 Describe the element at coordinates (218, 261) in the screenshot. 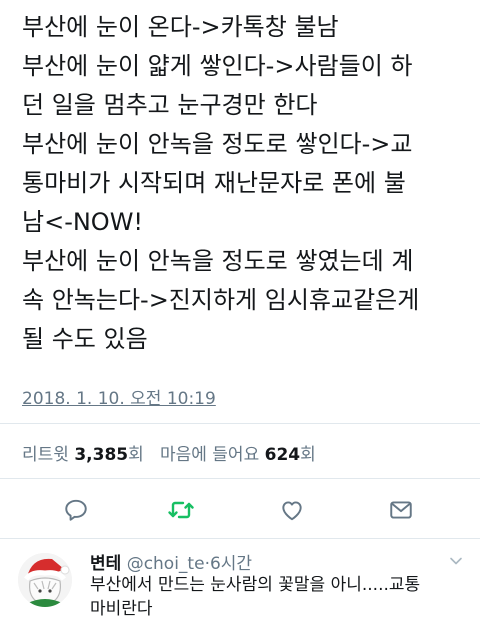

I see `tweet-line: 부산에 눈이 안녹을 정도로 쌓였는데 계` at that location.